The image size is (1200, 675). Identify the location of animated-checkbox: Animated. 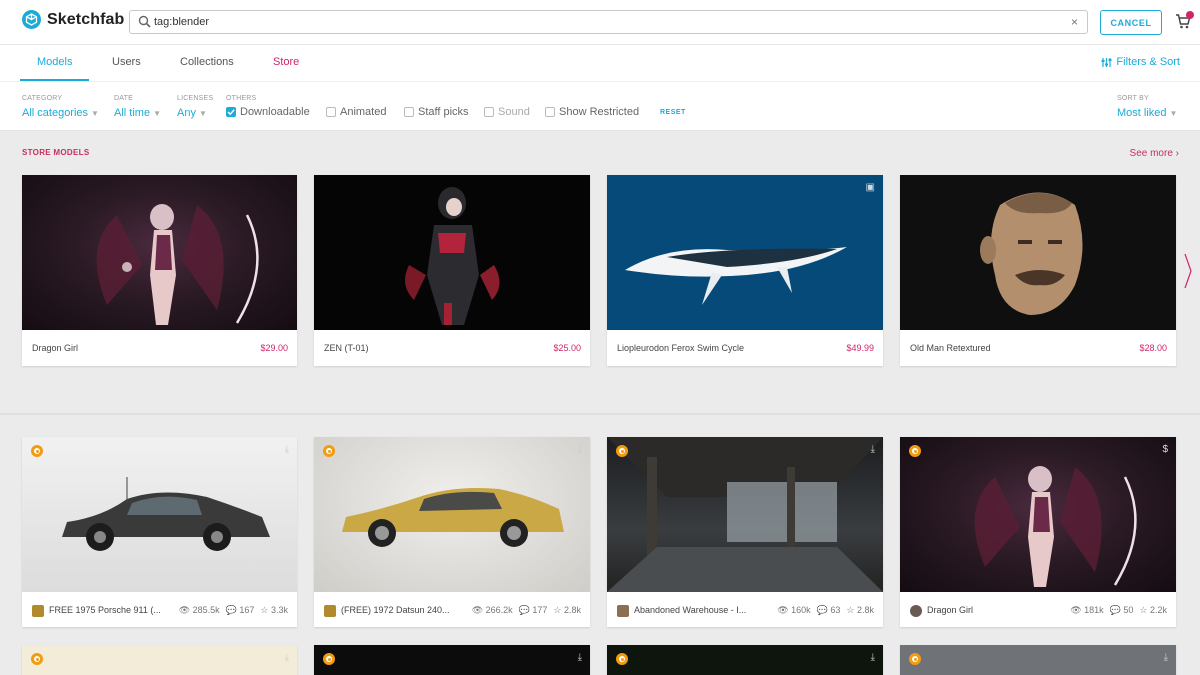
(356, 112).